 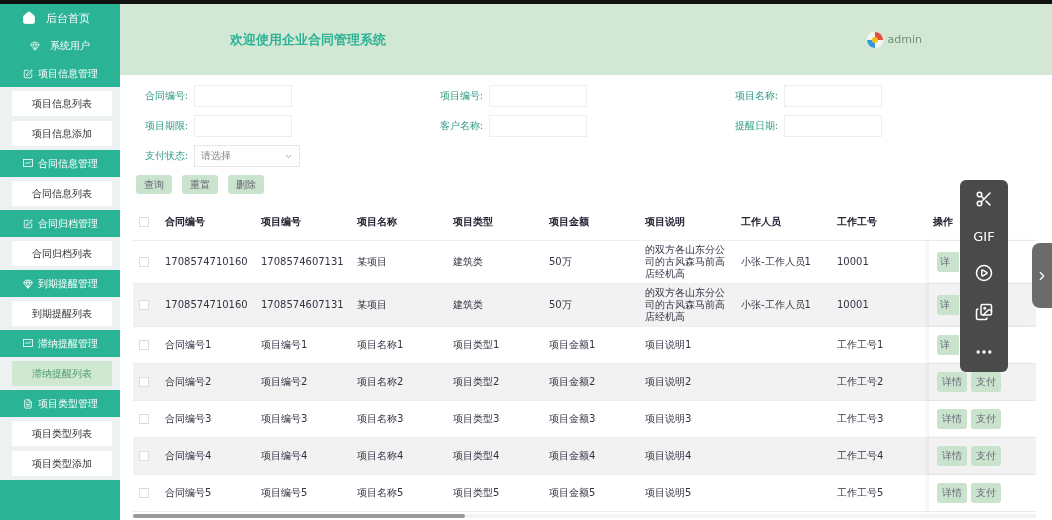 I want to click on menu-group: 合同信息管理, so click(x=60, y=163).